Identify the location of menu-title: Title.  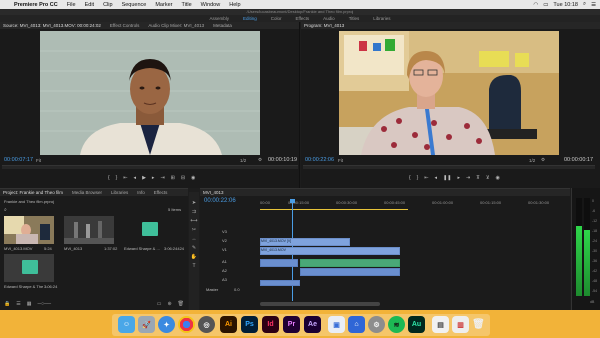
(186, 5).